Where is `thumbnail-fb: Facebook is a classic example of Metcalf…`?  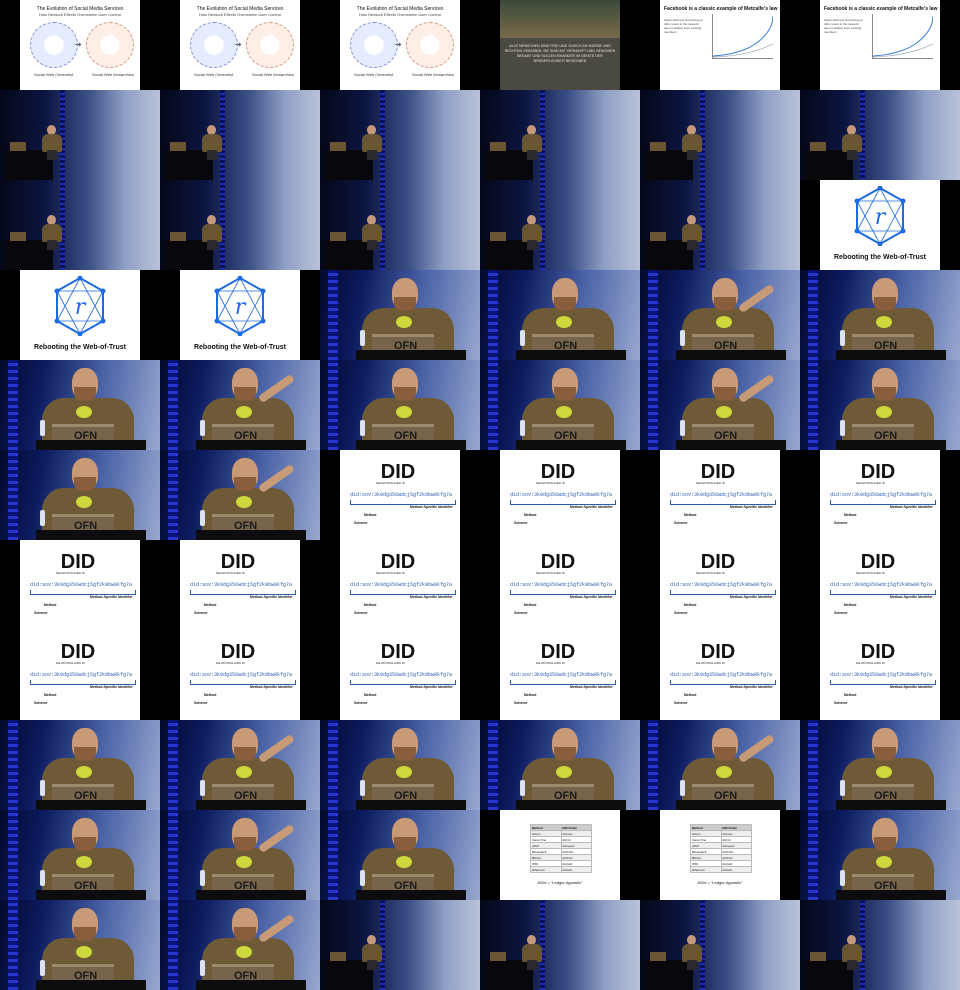 thumbnail-fb: Facebook is a classic example of Metcalf… is located at coordinates (720, 45).